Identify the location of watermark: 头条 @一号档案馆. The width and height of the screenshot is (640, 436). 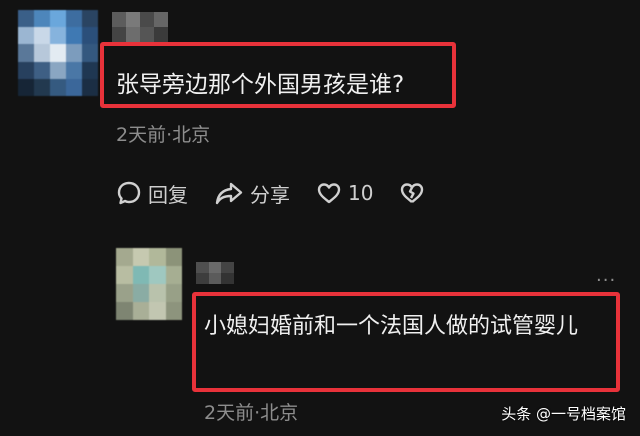
(563, 414).